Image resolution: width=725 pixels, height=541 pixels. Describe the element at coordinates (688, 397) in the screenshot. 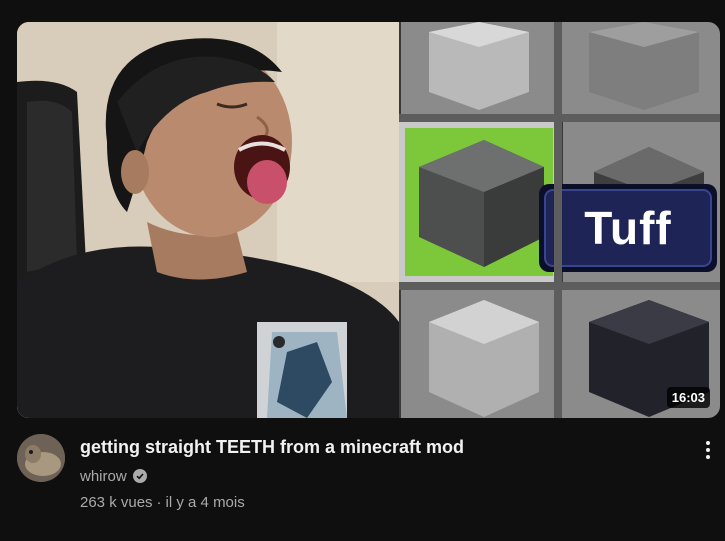

I see `duration-badge: 16:03` at that location.